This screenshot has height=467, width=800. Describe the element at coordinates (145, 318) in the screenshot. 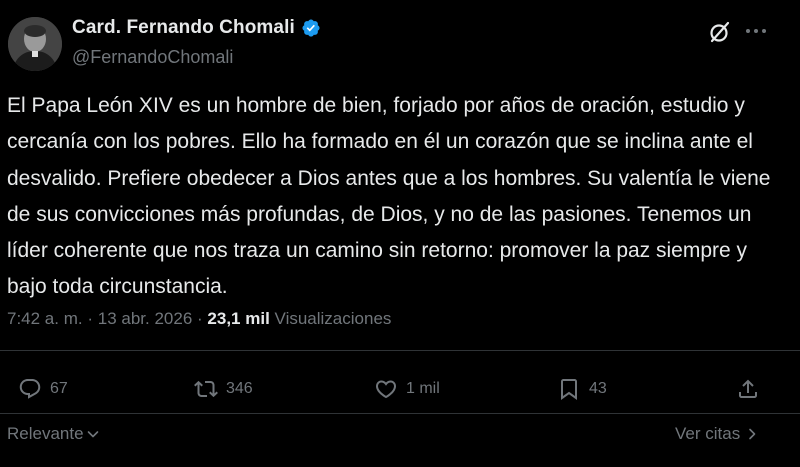

I see `tweet-date: 13 abr. 2026` at that location.